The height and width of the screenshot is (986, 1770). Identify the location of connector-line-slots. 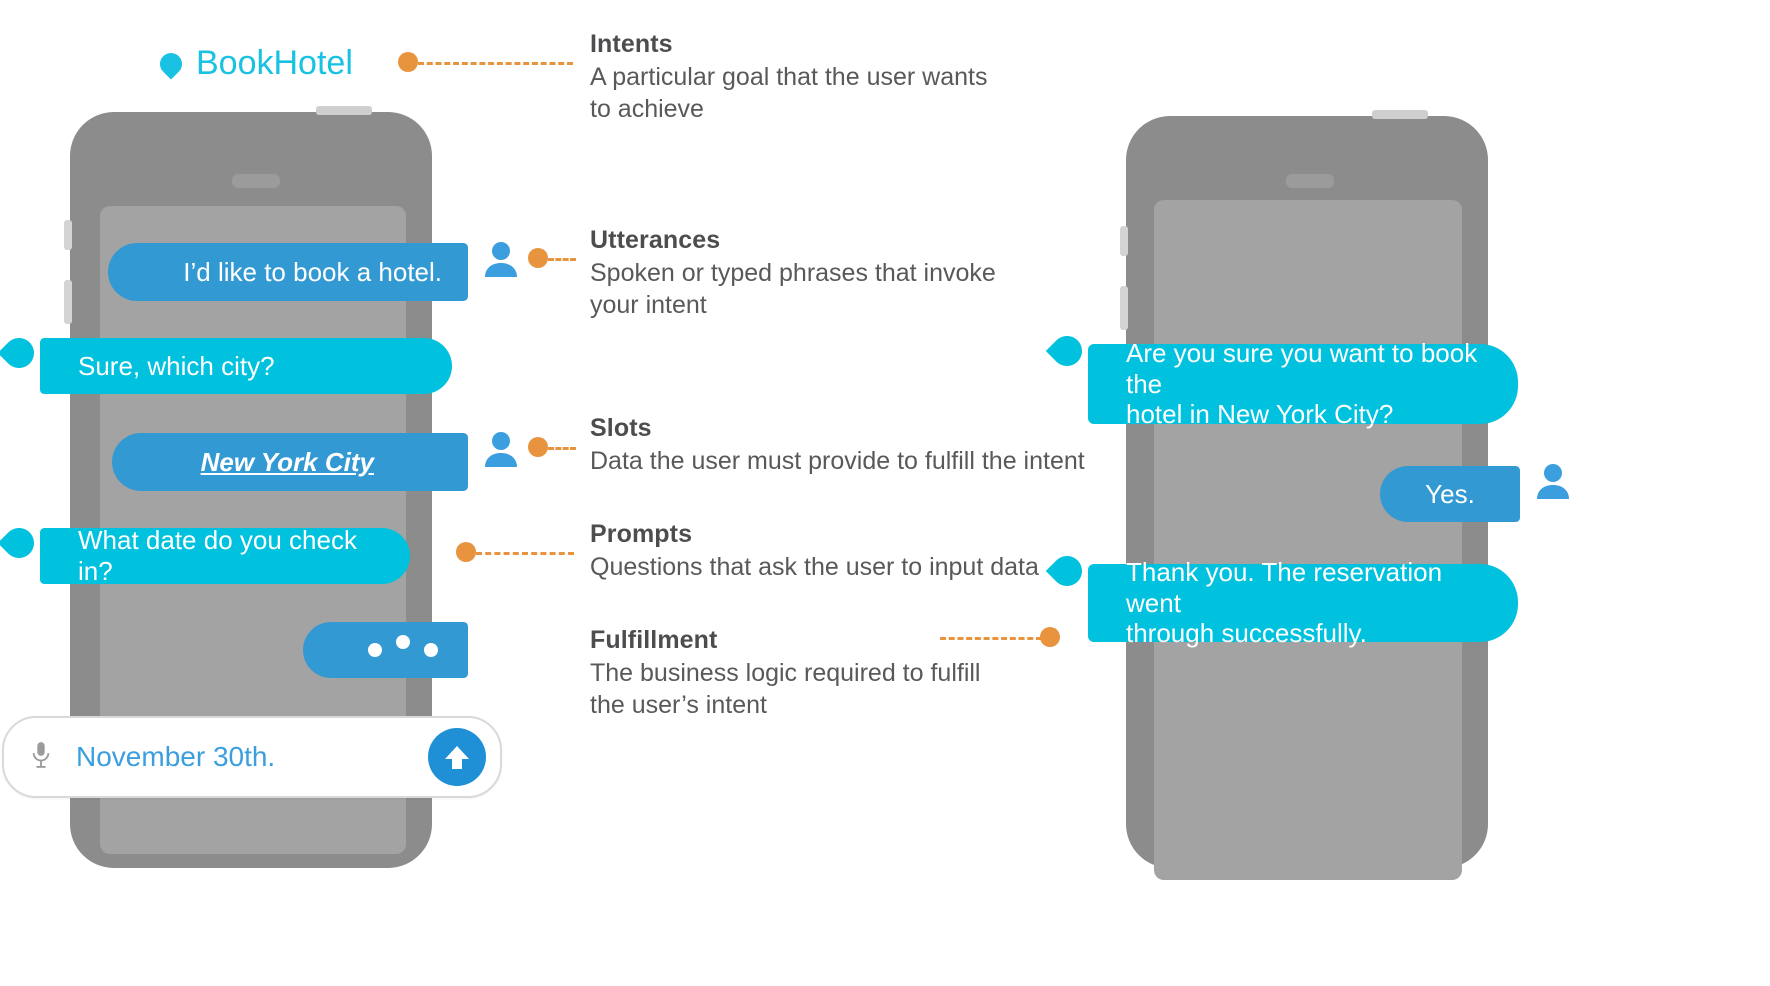
(562, 448).